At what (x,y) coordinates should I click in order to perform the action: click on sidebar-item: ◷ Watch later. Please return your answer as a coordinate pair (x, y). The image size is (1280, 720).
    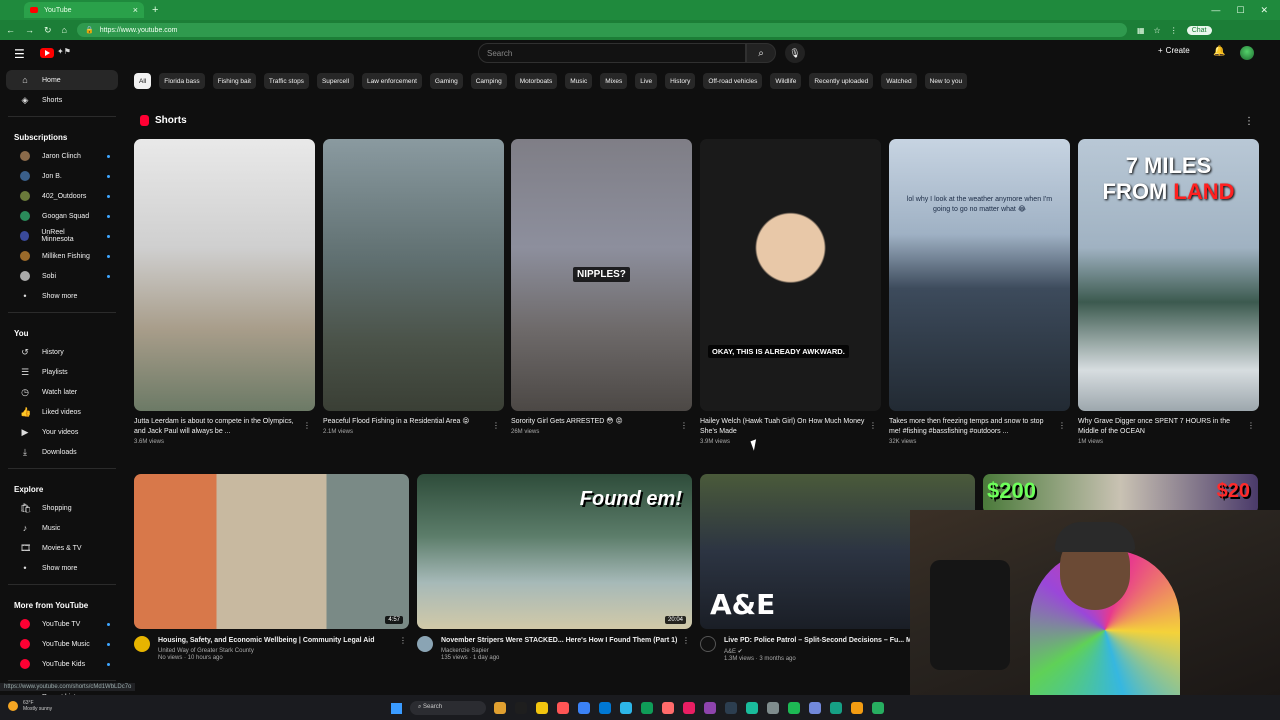
    Looking at the image, I should click on (62, 392).